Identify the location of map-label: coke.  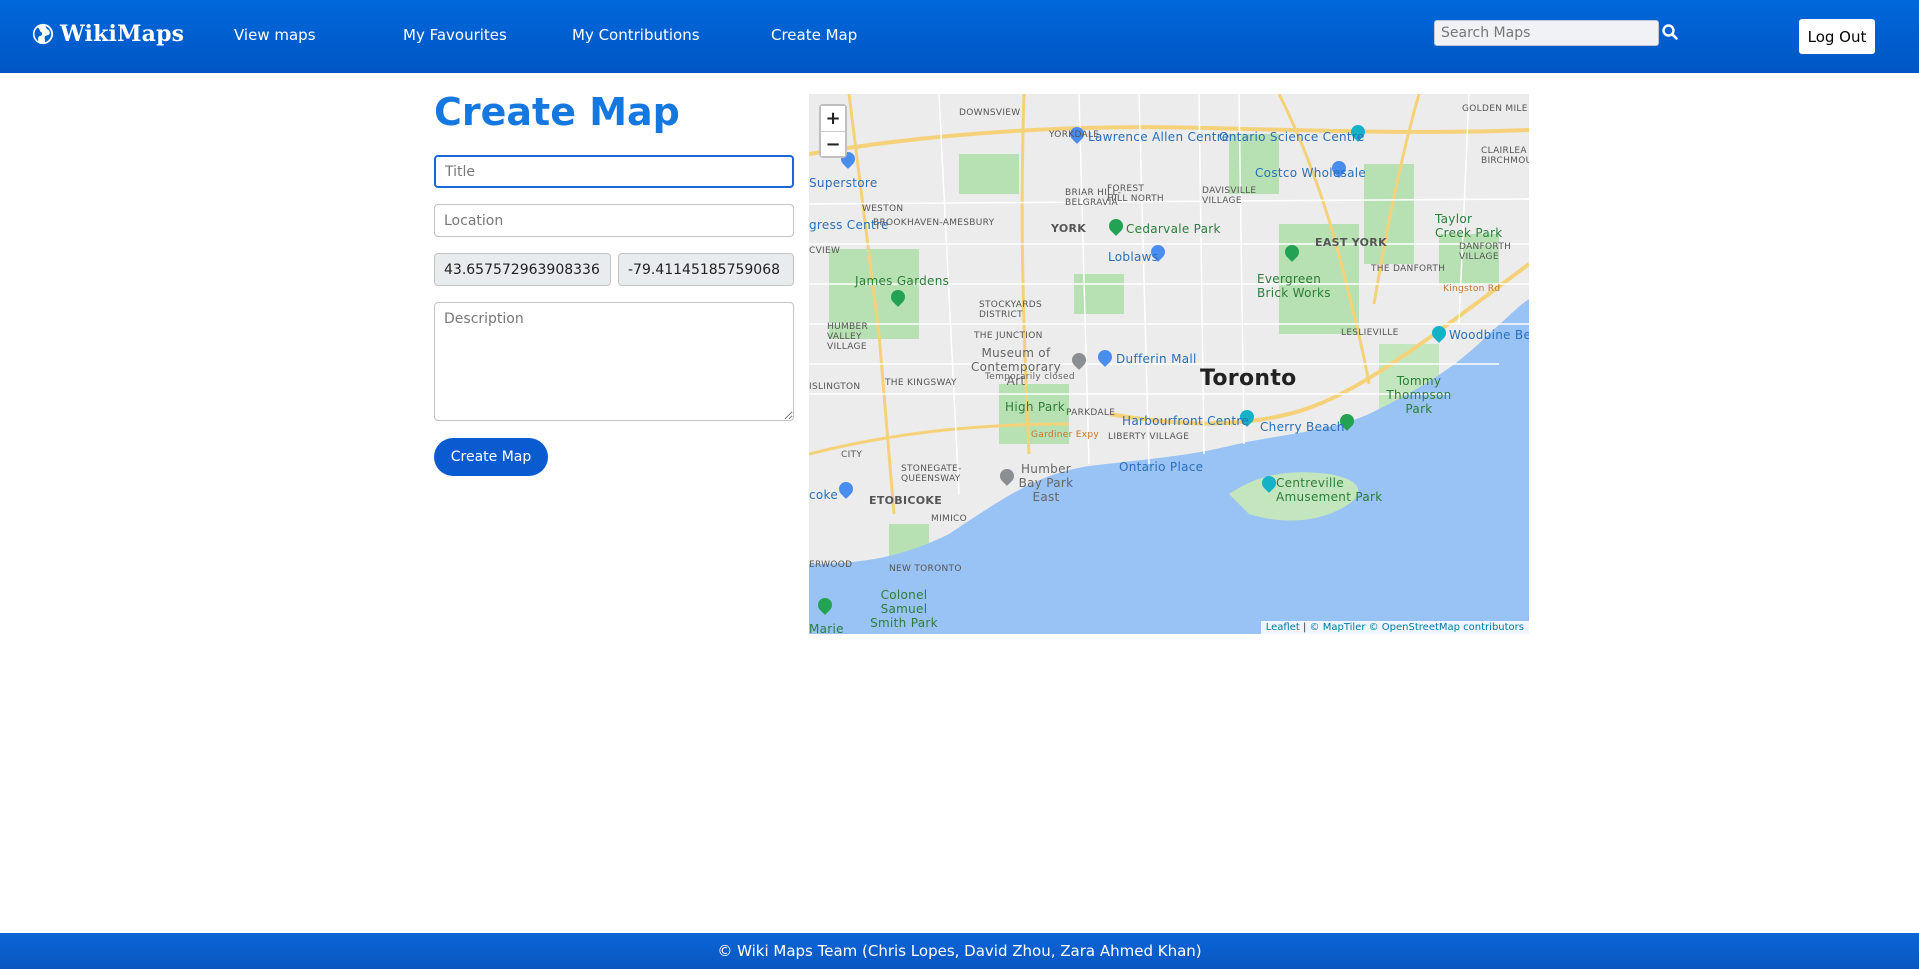
(824, 495).